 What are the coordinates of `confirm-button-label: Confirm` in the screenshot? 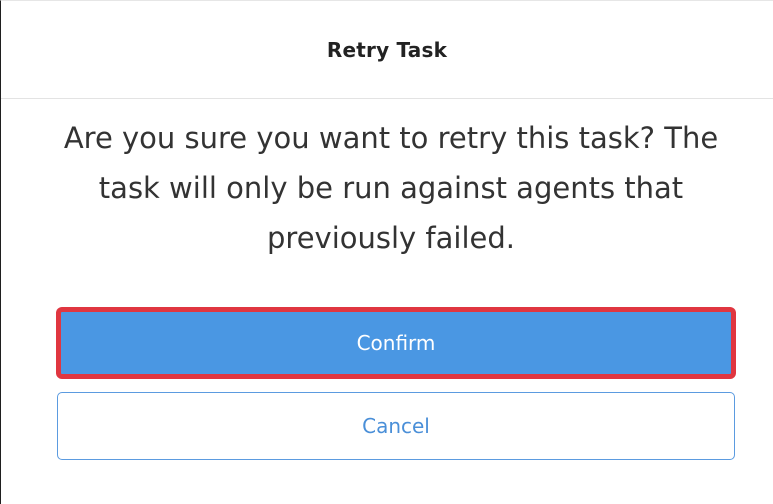 It's located at (396, 343).